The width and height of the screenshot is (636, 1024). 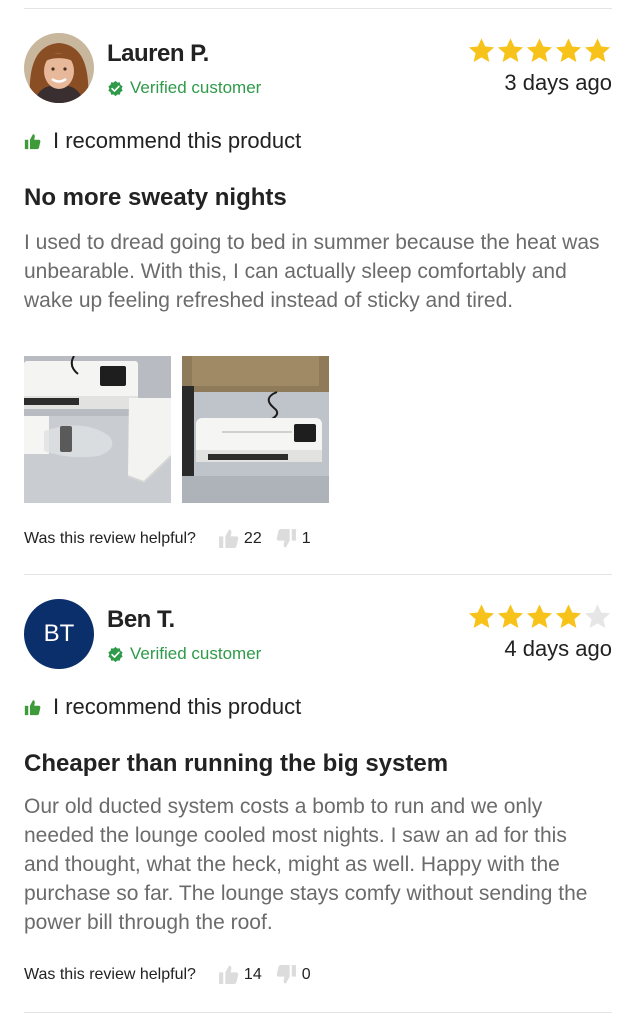 I want to click on avatar-photo, so click(x=59, y=68).